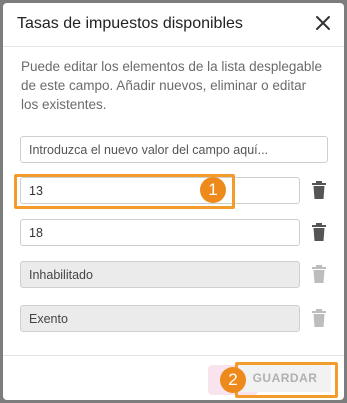 This screenshot has width=347, height=403. I want to click on dialog-title: Tasas de impuestos disponibles, so click(130, 23).